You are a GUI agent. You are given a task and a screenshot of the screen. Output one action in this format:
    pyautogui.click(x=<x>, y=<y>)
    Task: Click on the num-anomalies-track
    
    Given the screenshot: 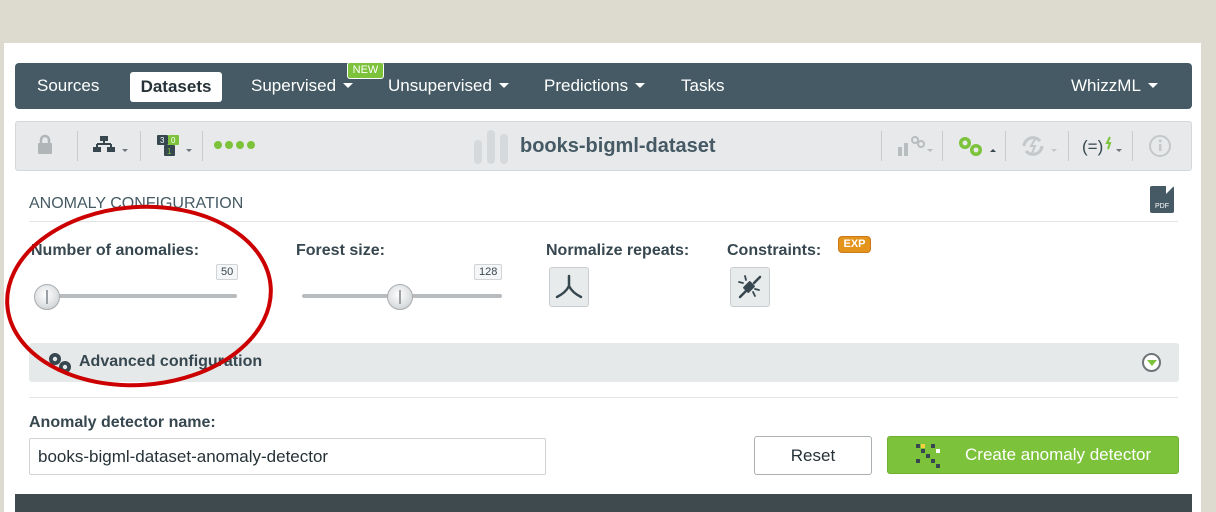 What is the action you would take?
    pyautogui.click(x=136, y=296)
    